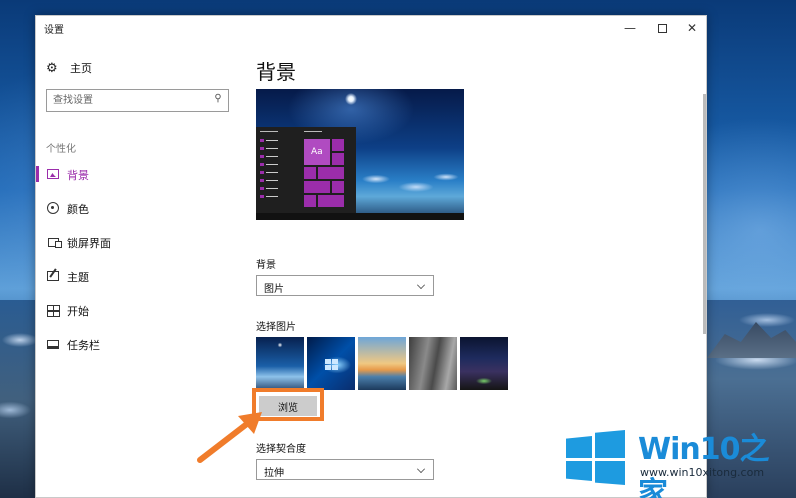  I want to click on window-title: 设置, so click(54, 30).